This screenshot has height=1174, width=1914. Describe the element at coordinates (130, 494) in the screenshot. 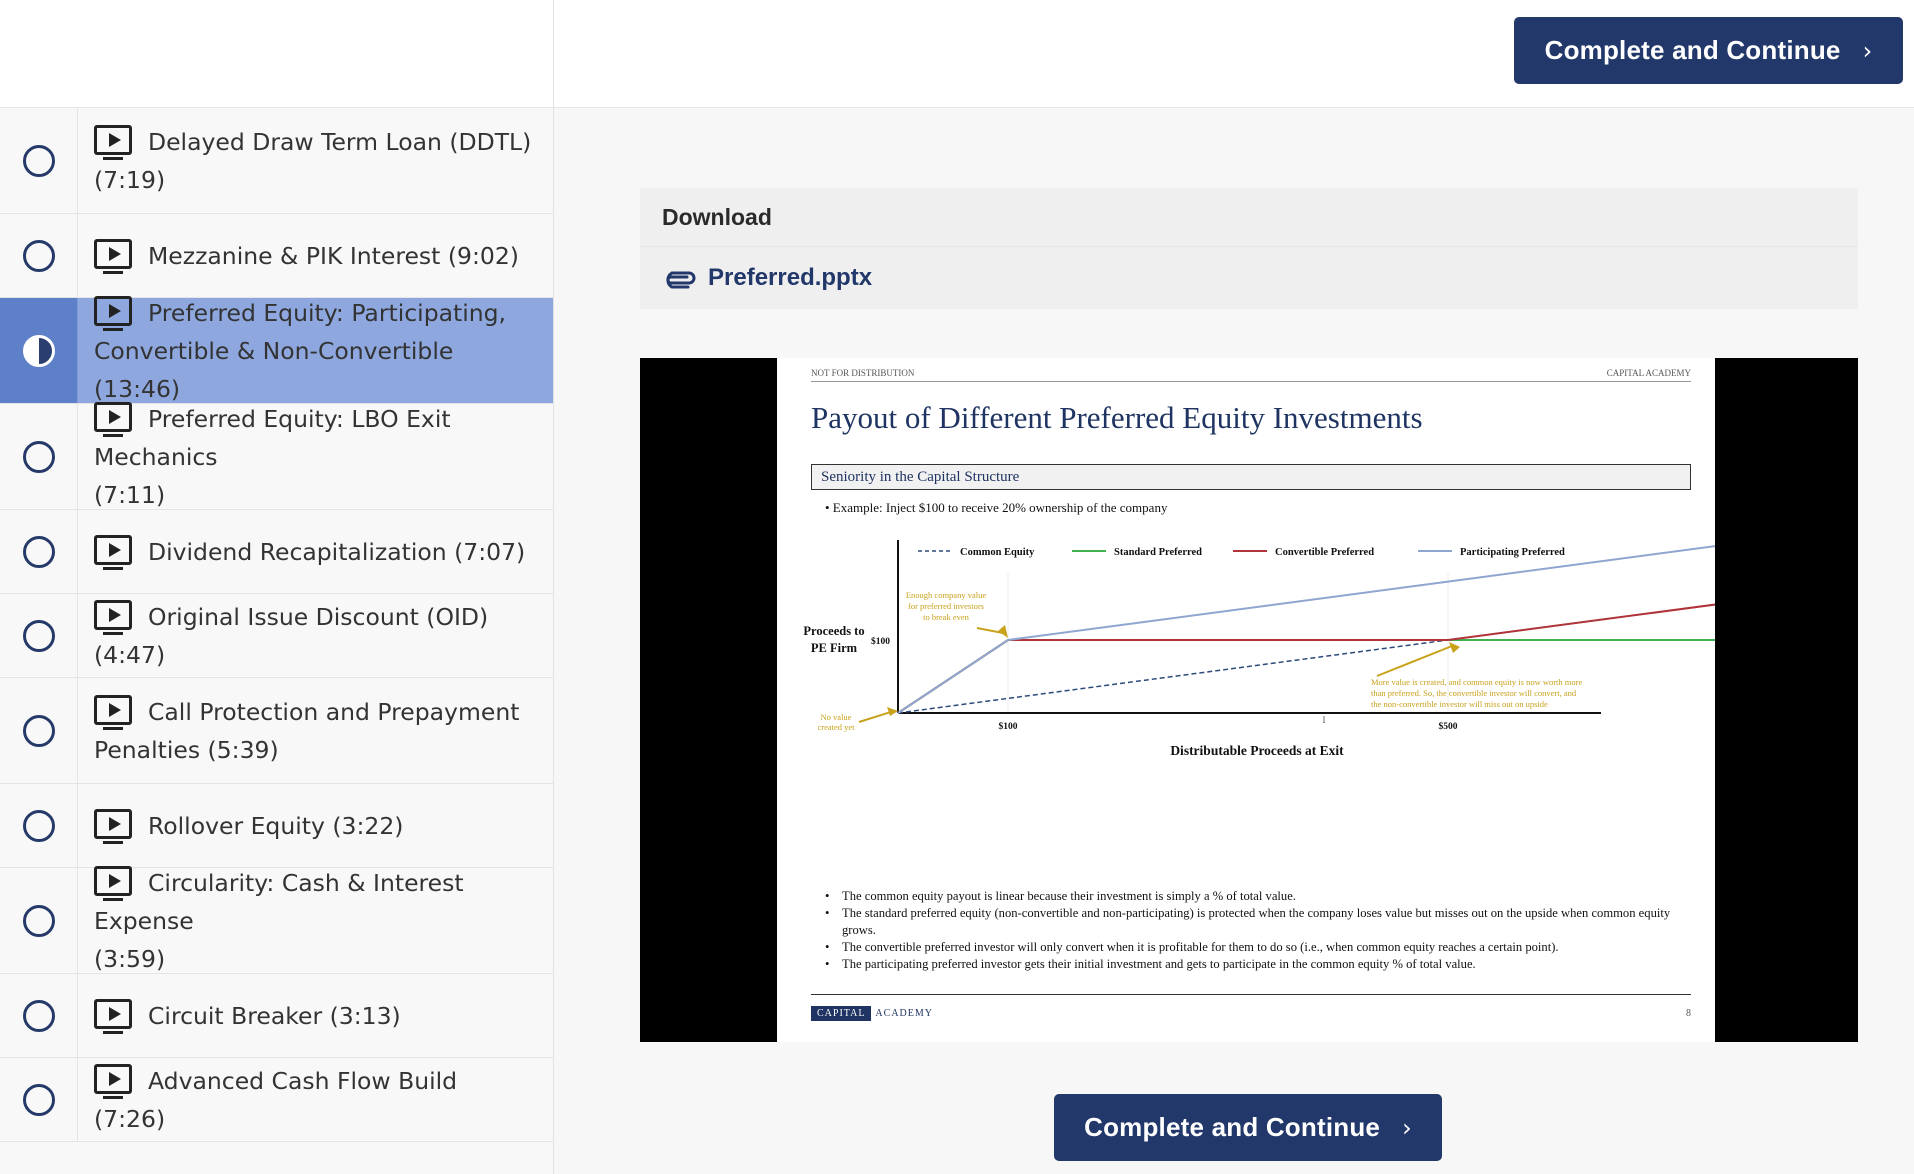

I see `lesson-title-cont: (7:11)` at that location.